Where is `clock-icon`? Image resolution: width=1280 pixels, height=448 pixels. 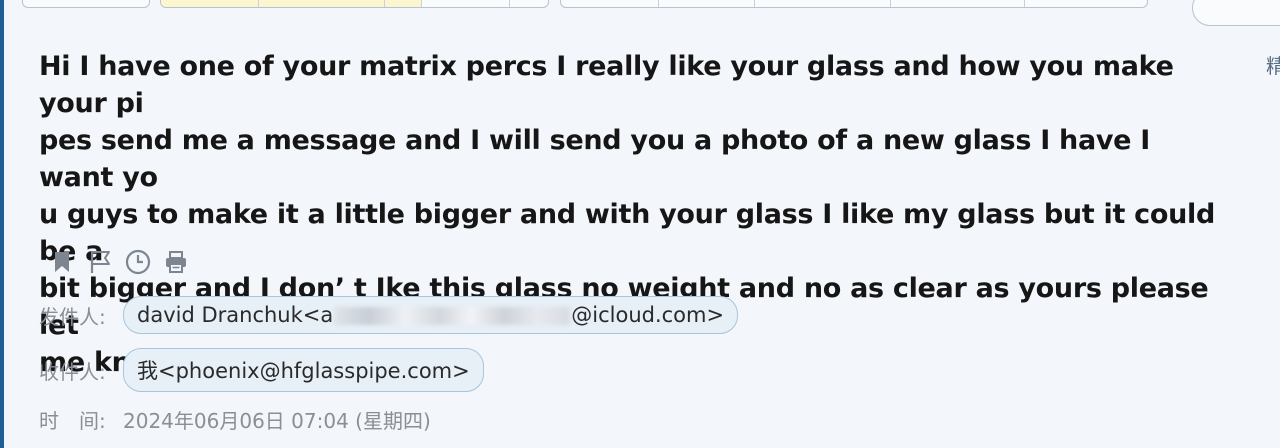
clock-icon is located at coordinates (138, 262).